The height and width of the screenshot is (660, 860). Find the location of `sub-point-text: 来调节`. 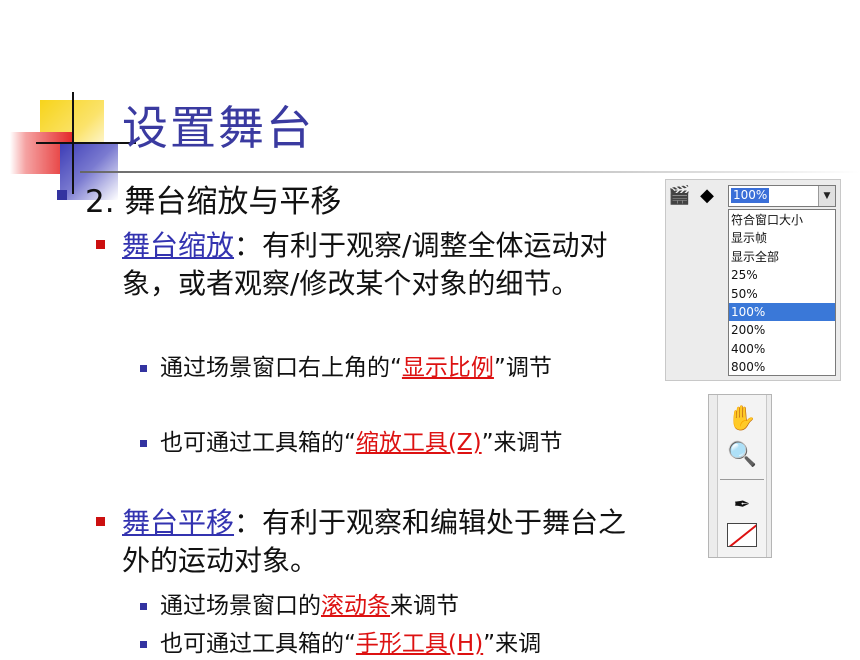

sub-point-text: 来调节 is located at coordinates (424, 606).